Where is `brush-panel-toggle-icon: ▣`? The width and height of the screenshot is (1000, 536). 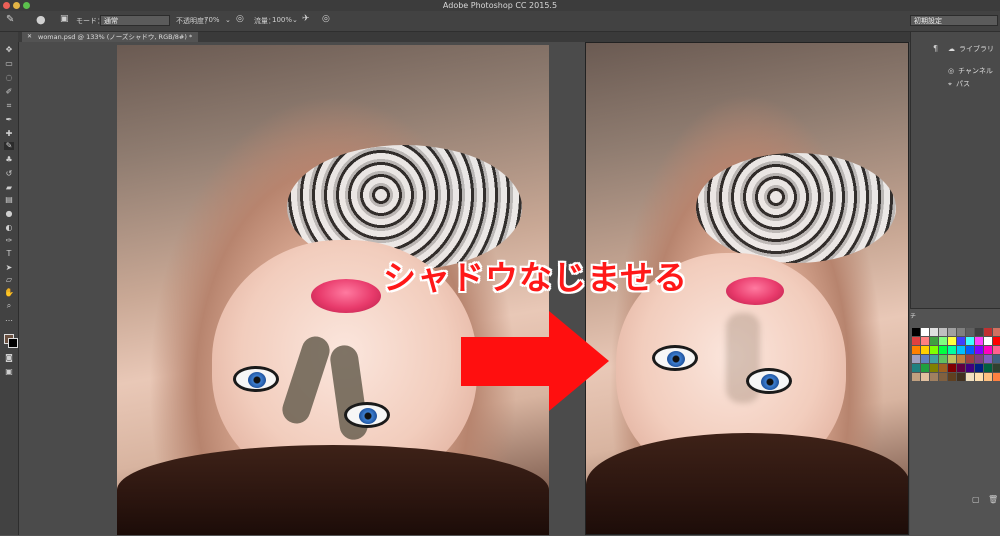
brush-panel-toggle-icon: ▣ is located at coordinates (64, 19).